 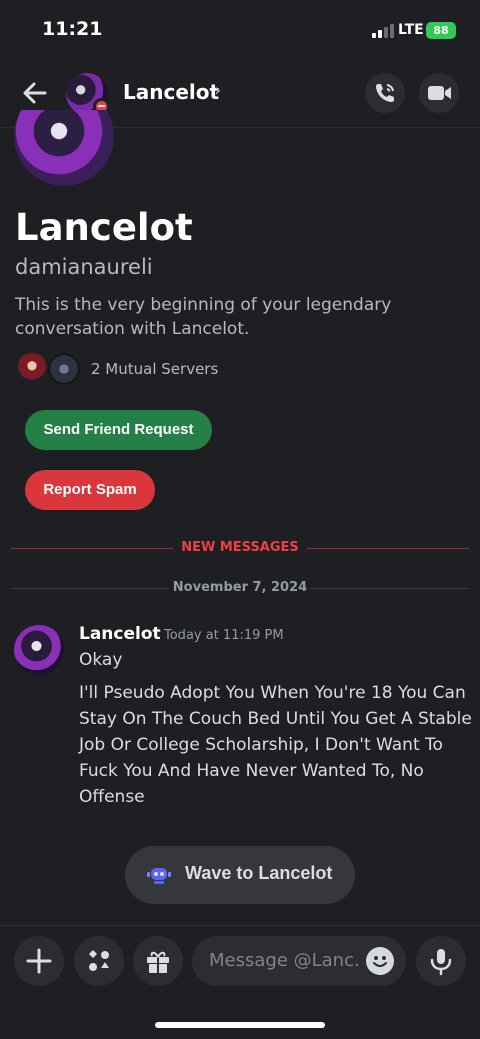 I want to click on gift-icon, so click(x=158, y=962).